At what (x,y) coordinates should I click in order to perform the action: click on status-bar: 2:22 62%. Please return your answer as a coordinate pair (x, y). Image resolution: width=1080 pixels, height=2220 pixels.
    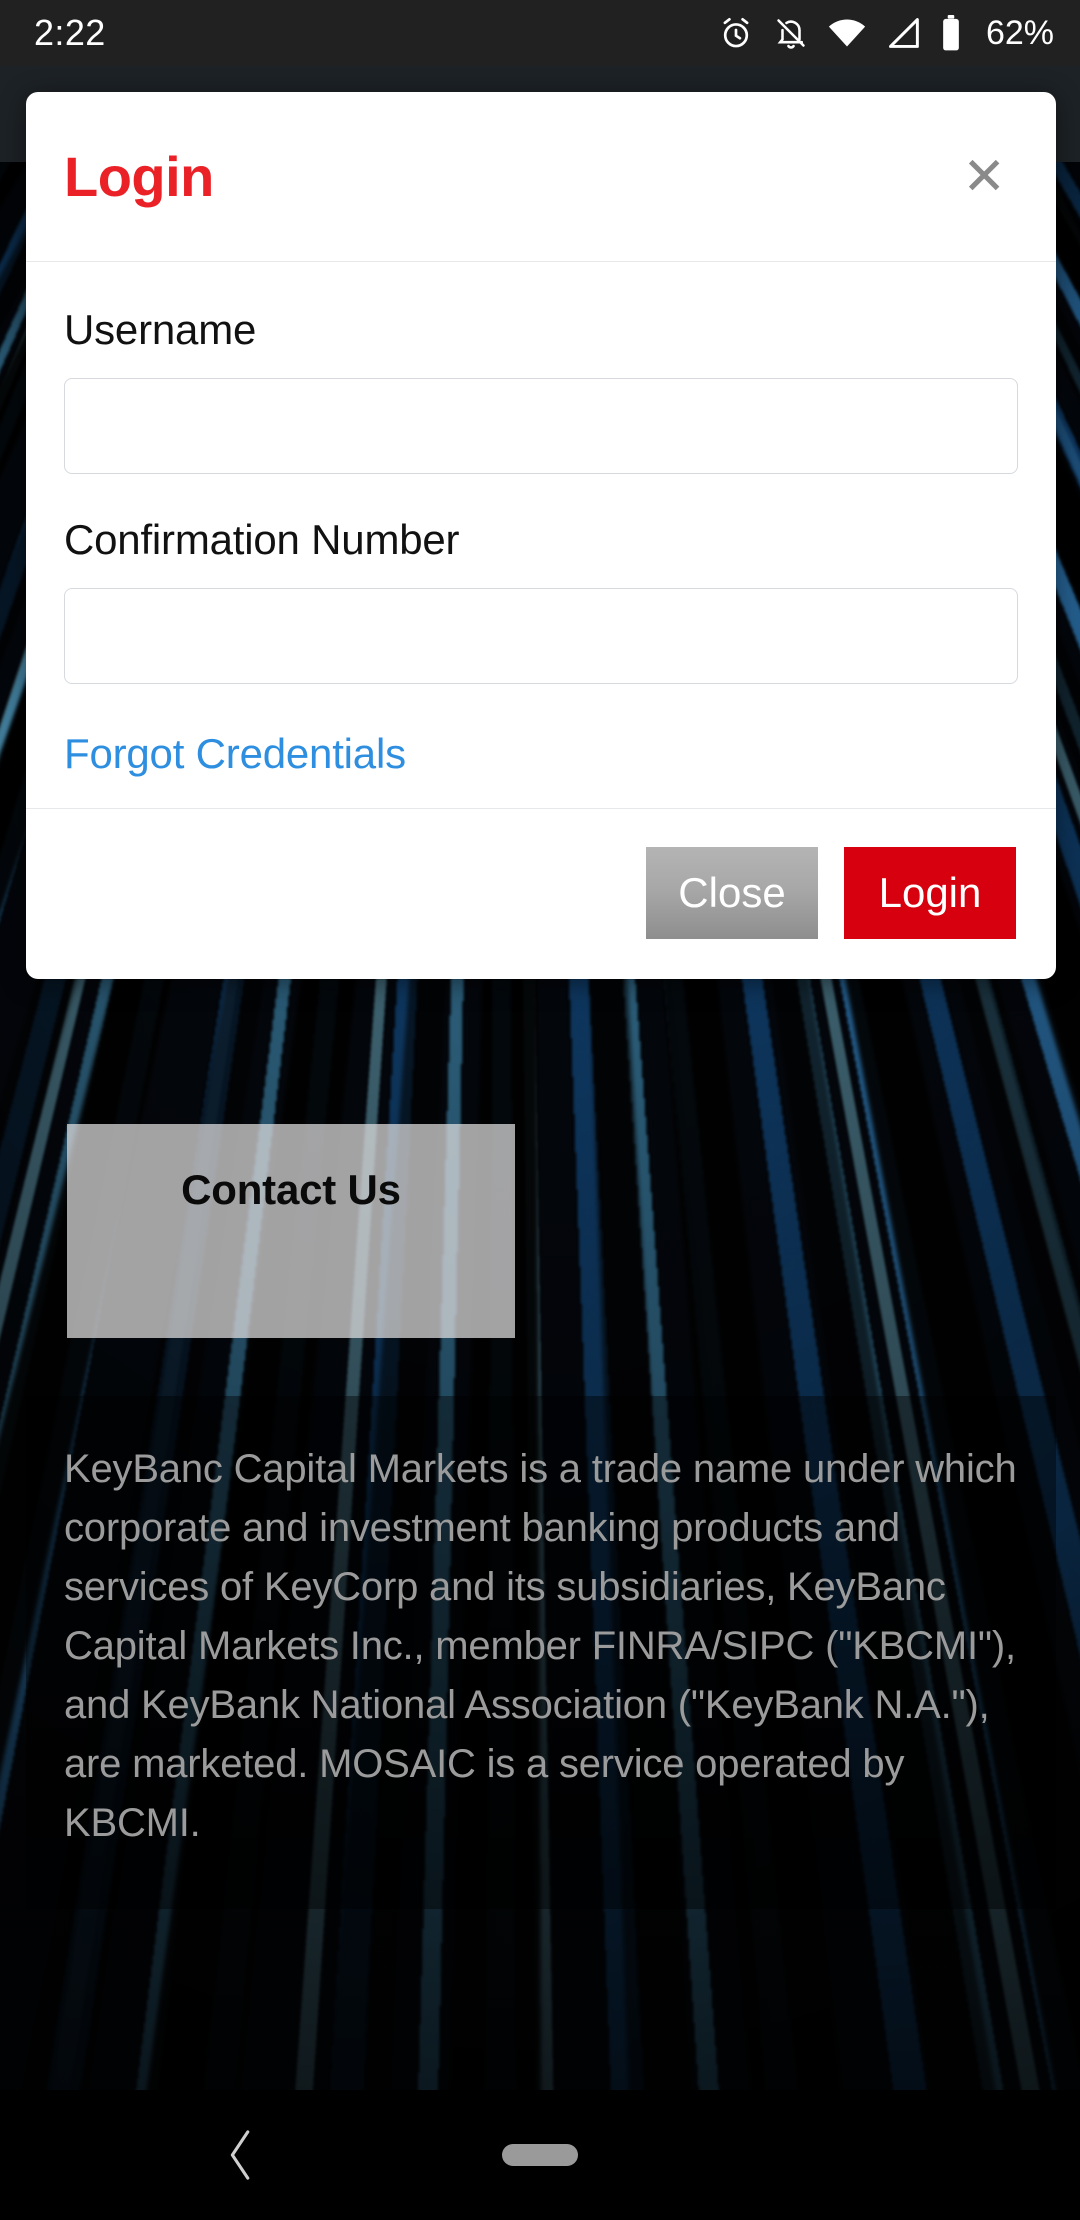
    Looking at the image, I should click on (540, 33).